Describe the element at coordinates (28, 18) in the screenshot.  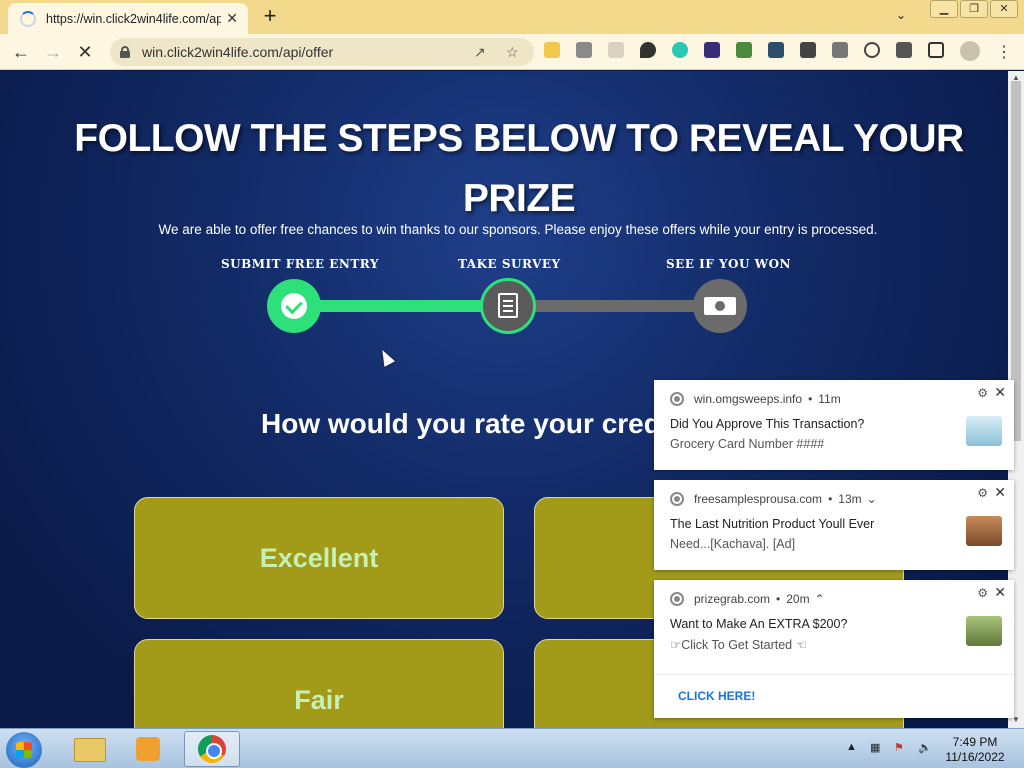
I see `loading-spinner-icon` at that location.